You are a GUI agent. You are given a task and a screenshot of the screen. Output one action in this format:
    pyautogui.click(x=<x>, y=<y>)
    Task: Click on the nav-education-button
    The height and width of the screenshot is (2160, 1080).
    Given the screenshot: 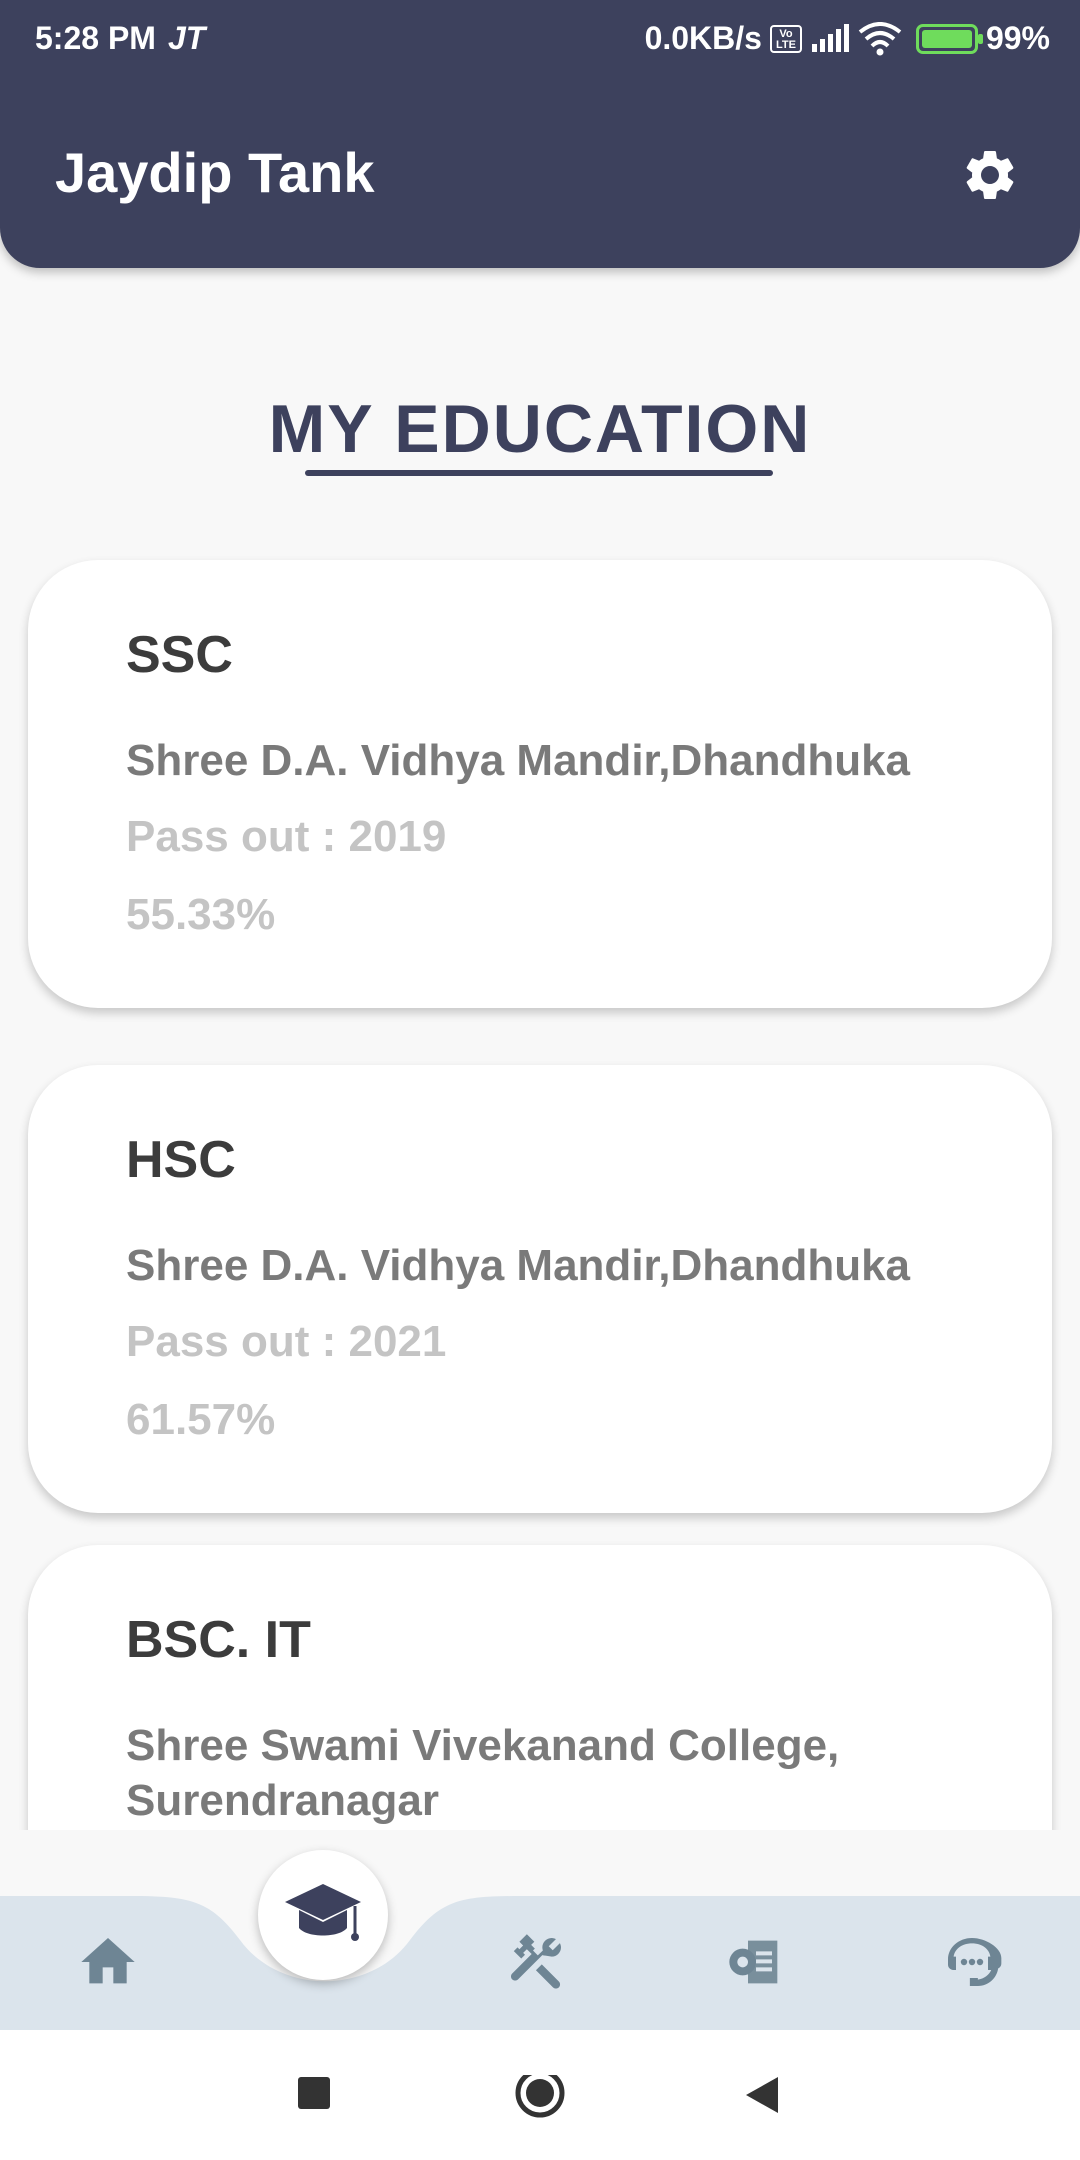 What is the action you would take?
    pyautogui.click(x=323, y=1915)
    